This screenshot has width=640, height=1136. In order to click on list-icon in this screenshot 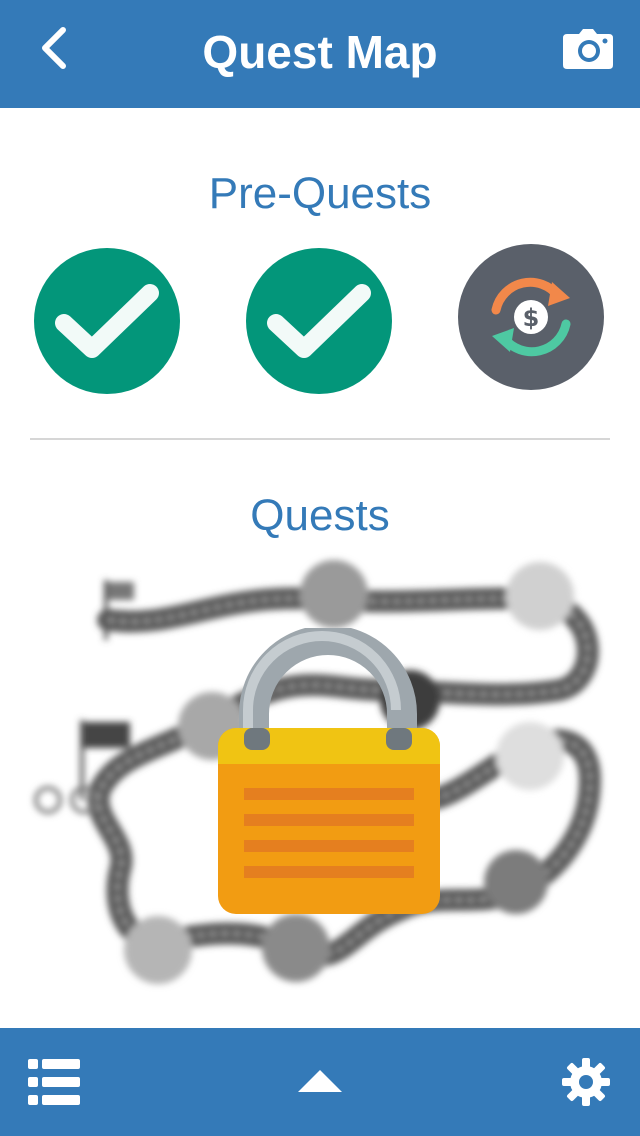, I will do `click(54, 1082)`.